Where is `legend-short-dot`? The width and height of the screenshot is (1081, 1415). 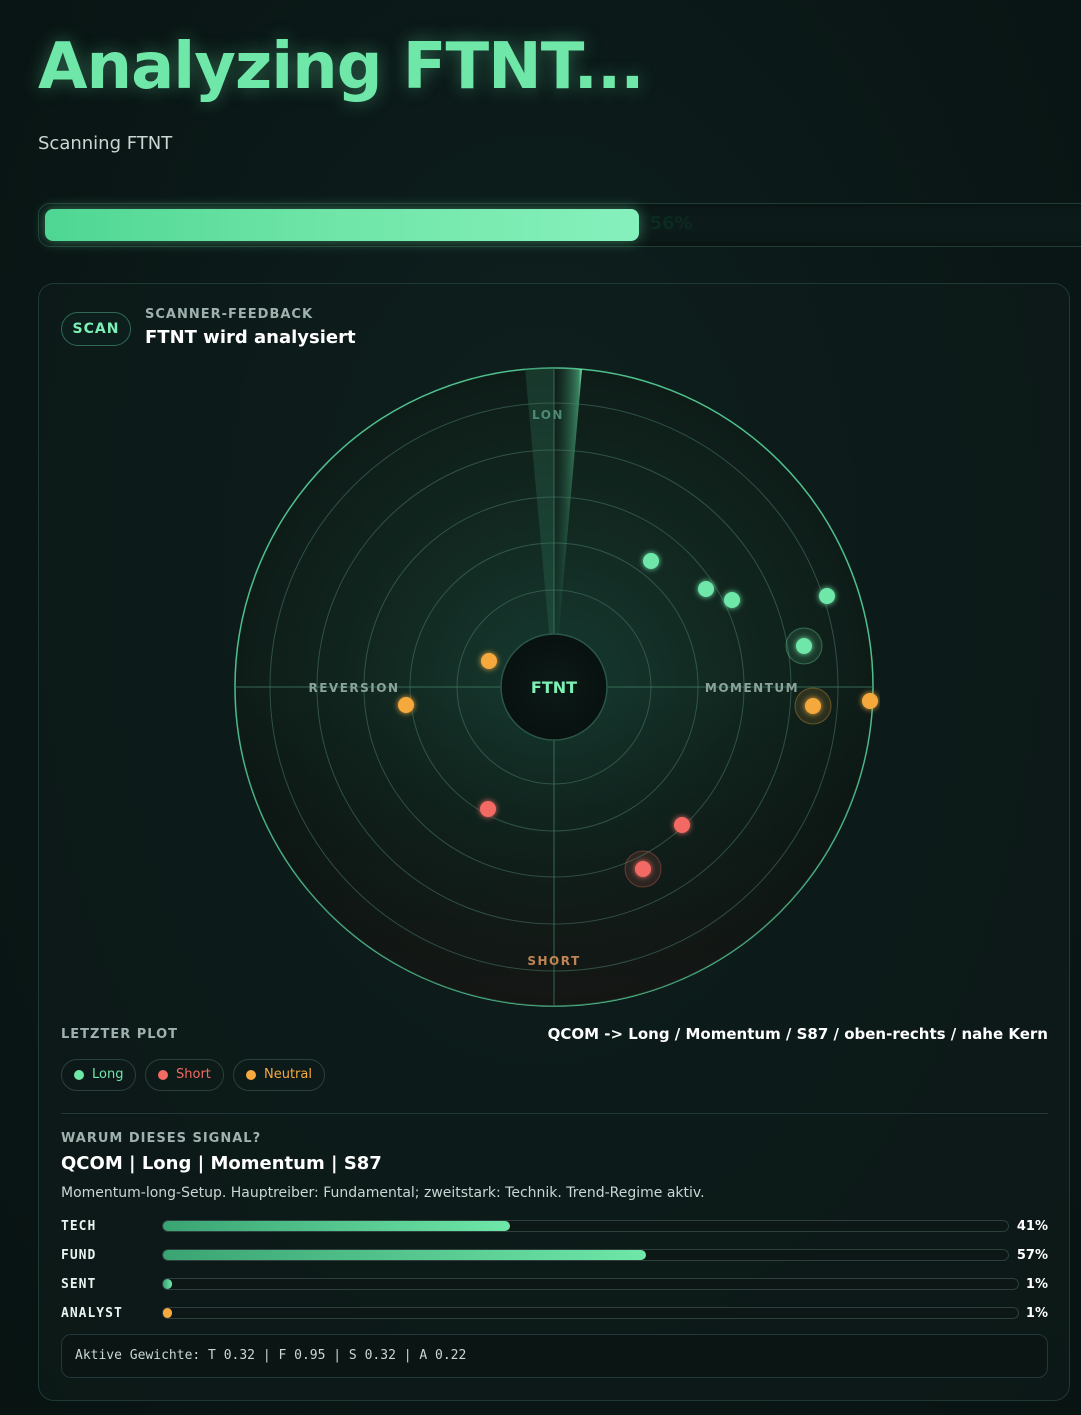 legend-short-dot is located at coordinates (163, 1075).